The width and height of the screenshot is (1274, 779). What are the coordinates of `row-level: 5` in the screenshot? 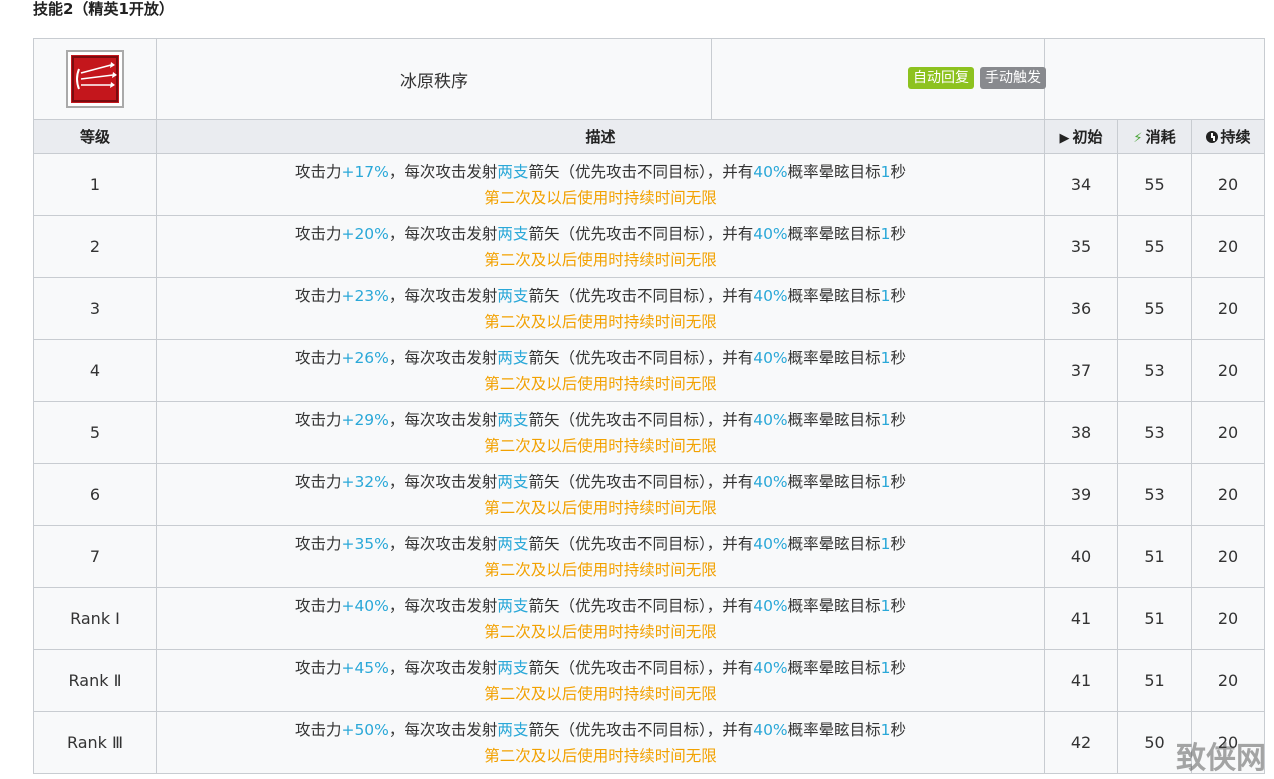 It's located at (95, 432).